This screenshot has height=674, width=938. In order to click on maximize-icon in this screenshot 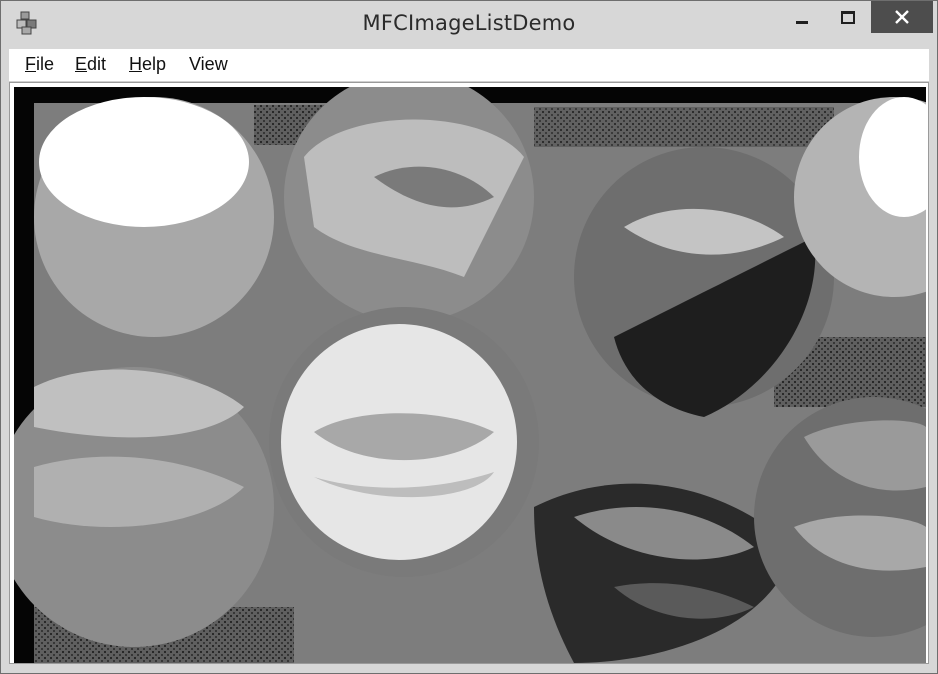, I will do `click(848, 17)`.